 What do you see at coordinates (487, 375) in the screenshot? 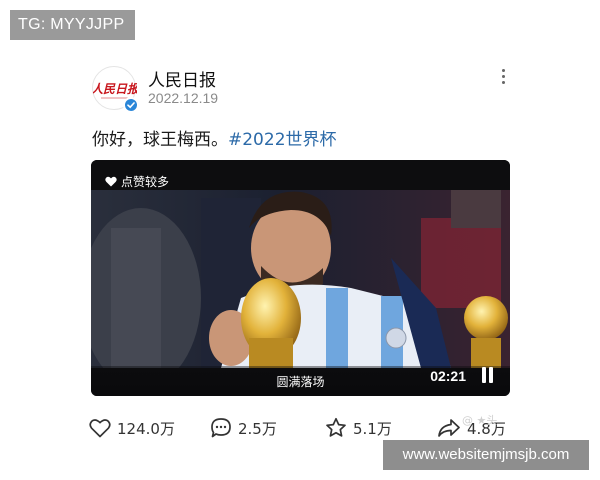
I see `pause-icon` at bounding box center [487, 375].